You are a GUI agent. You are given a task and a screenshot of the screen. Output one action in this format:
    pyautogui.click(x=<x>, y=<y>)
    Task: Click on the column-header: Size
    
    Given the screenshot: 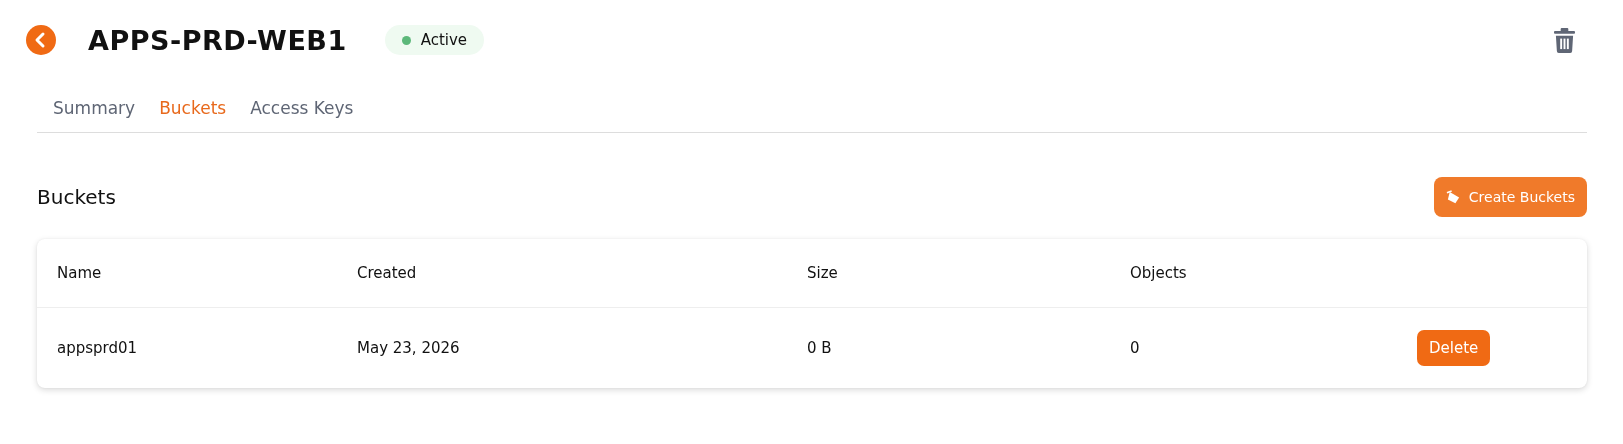 What is the action you would take?
    pyautogui.click(x=823, y=273)
    